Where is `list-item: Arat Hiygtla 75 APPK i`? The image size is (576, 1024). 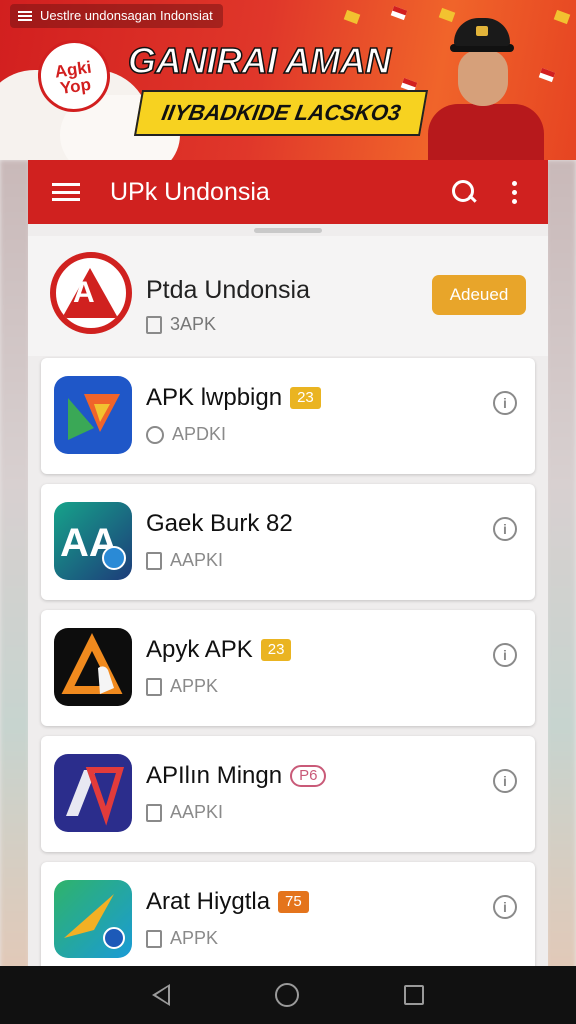 list-item: Arat Hiygtla 75 APPK i is located at coordinates (288, 920).